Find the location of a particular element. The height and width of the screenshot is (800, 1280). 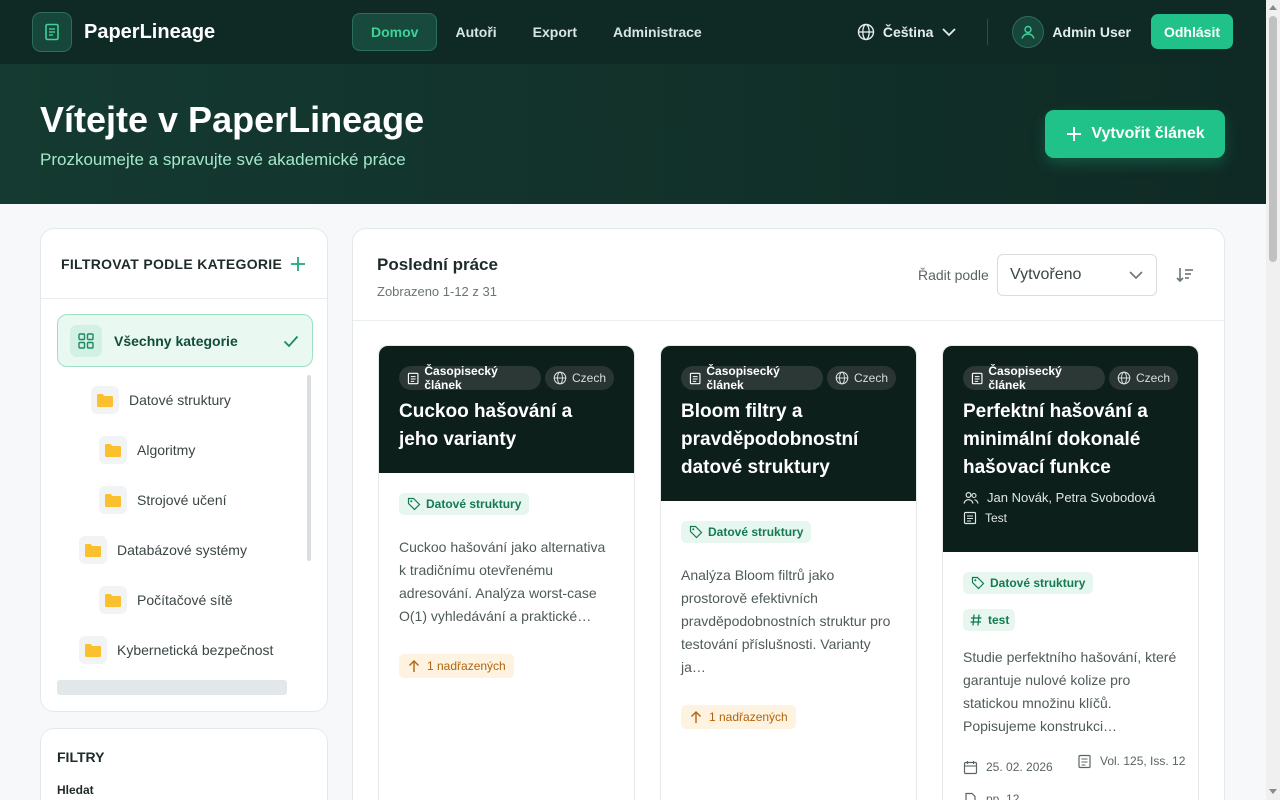

page-icon is located at coordinates (970, 796).